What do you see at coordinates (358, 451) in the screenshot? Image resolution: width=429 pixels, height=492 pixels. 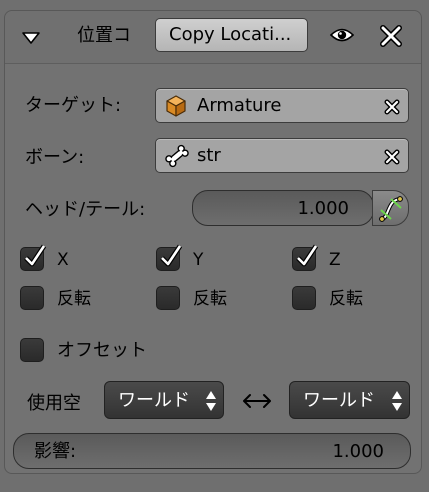 I see `influence-value: 1.000` at bounding box center [358, 451].